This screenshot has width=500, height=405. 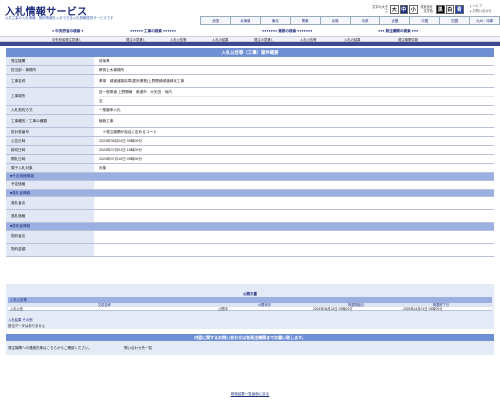 I want to click on detail-value: 教育土木事務所, so click(x=294, y=70).